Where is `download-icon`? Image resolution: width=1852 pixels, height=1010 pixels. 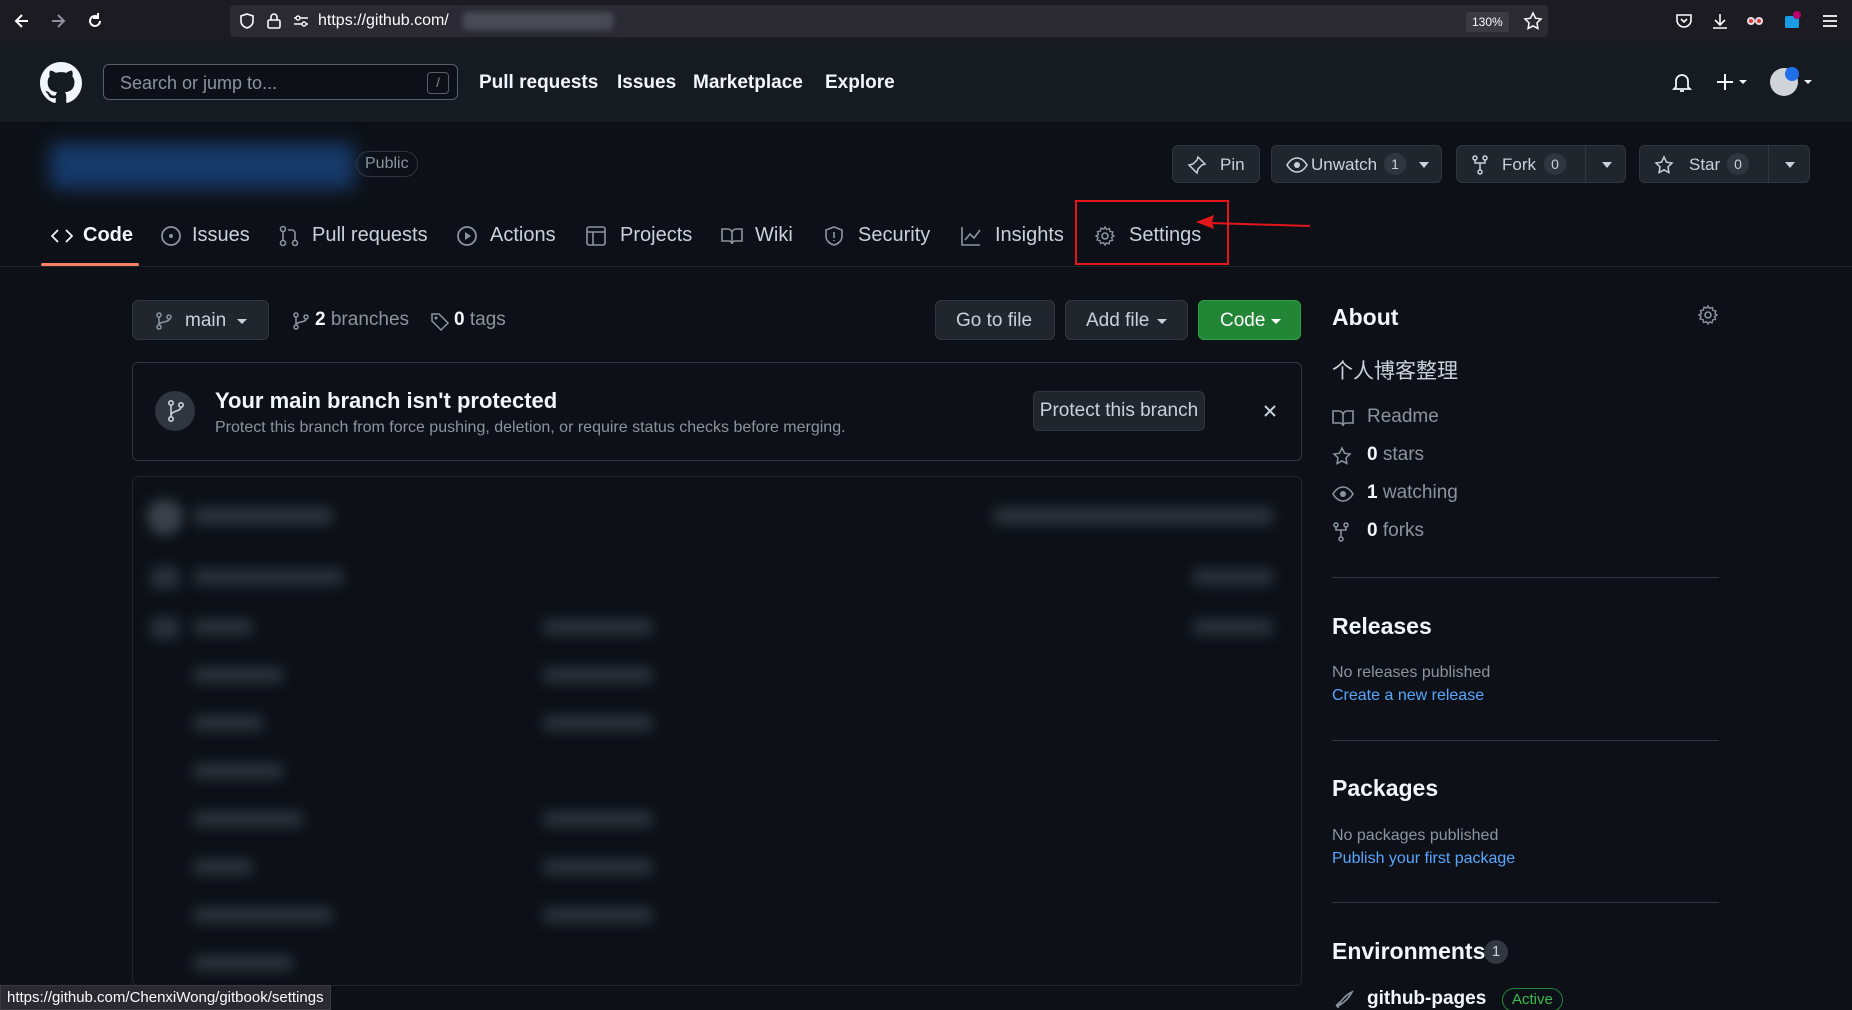
download-icon is located at coordinates (1720, 21).